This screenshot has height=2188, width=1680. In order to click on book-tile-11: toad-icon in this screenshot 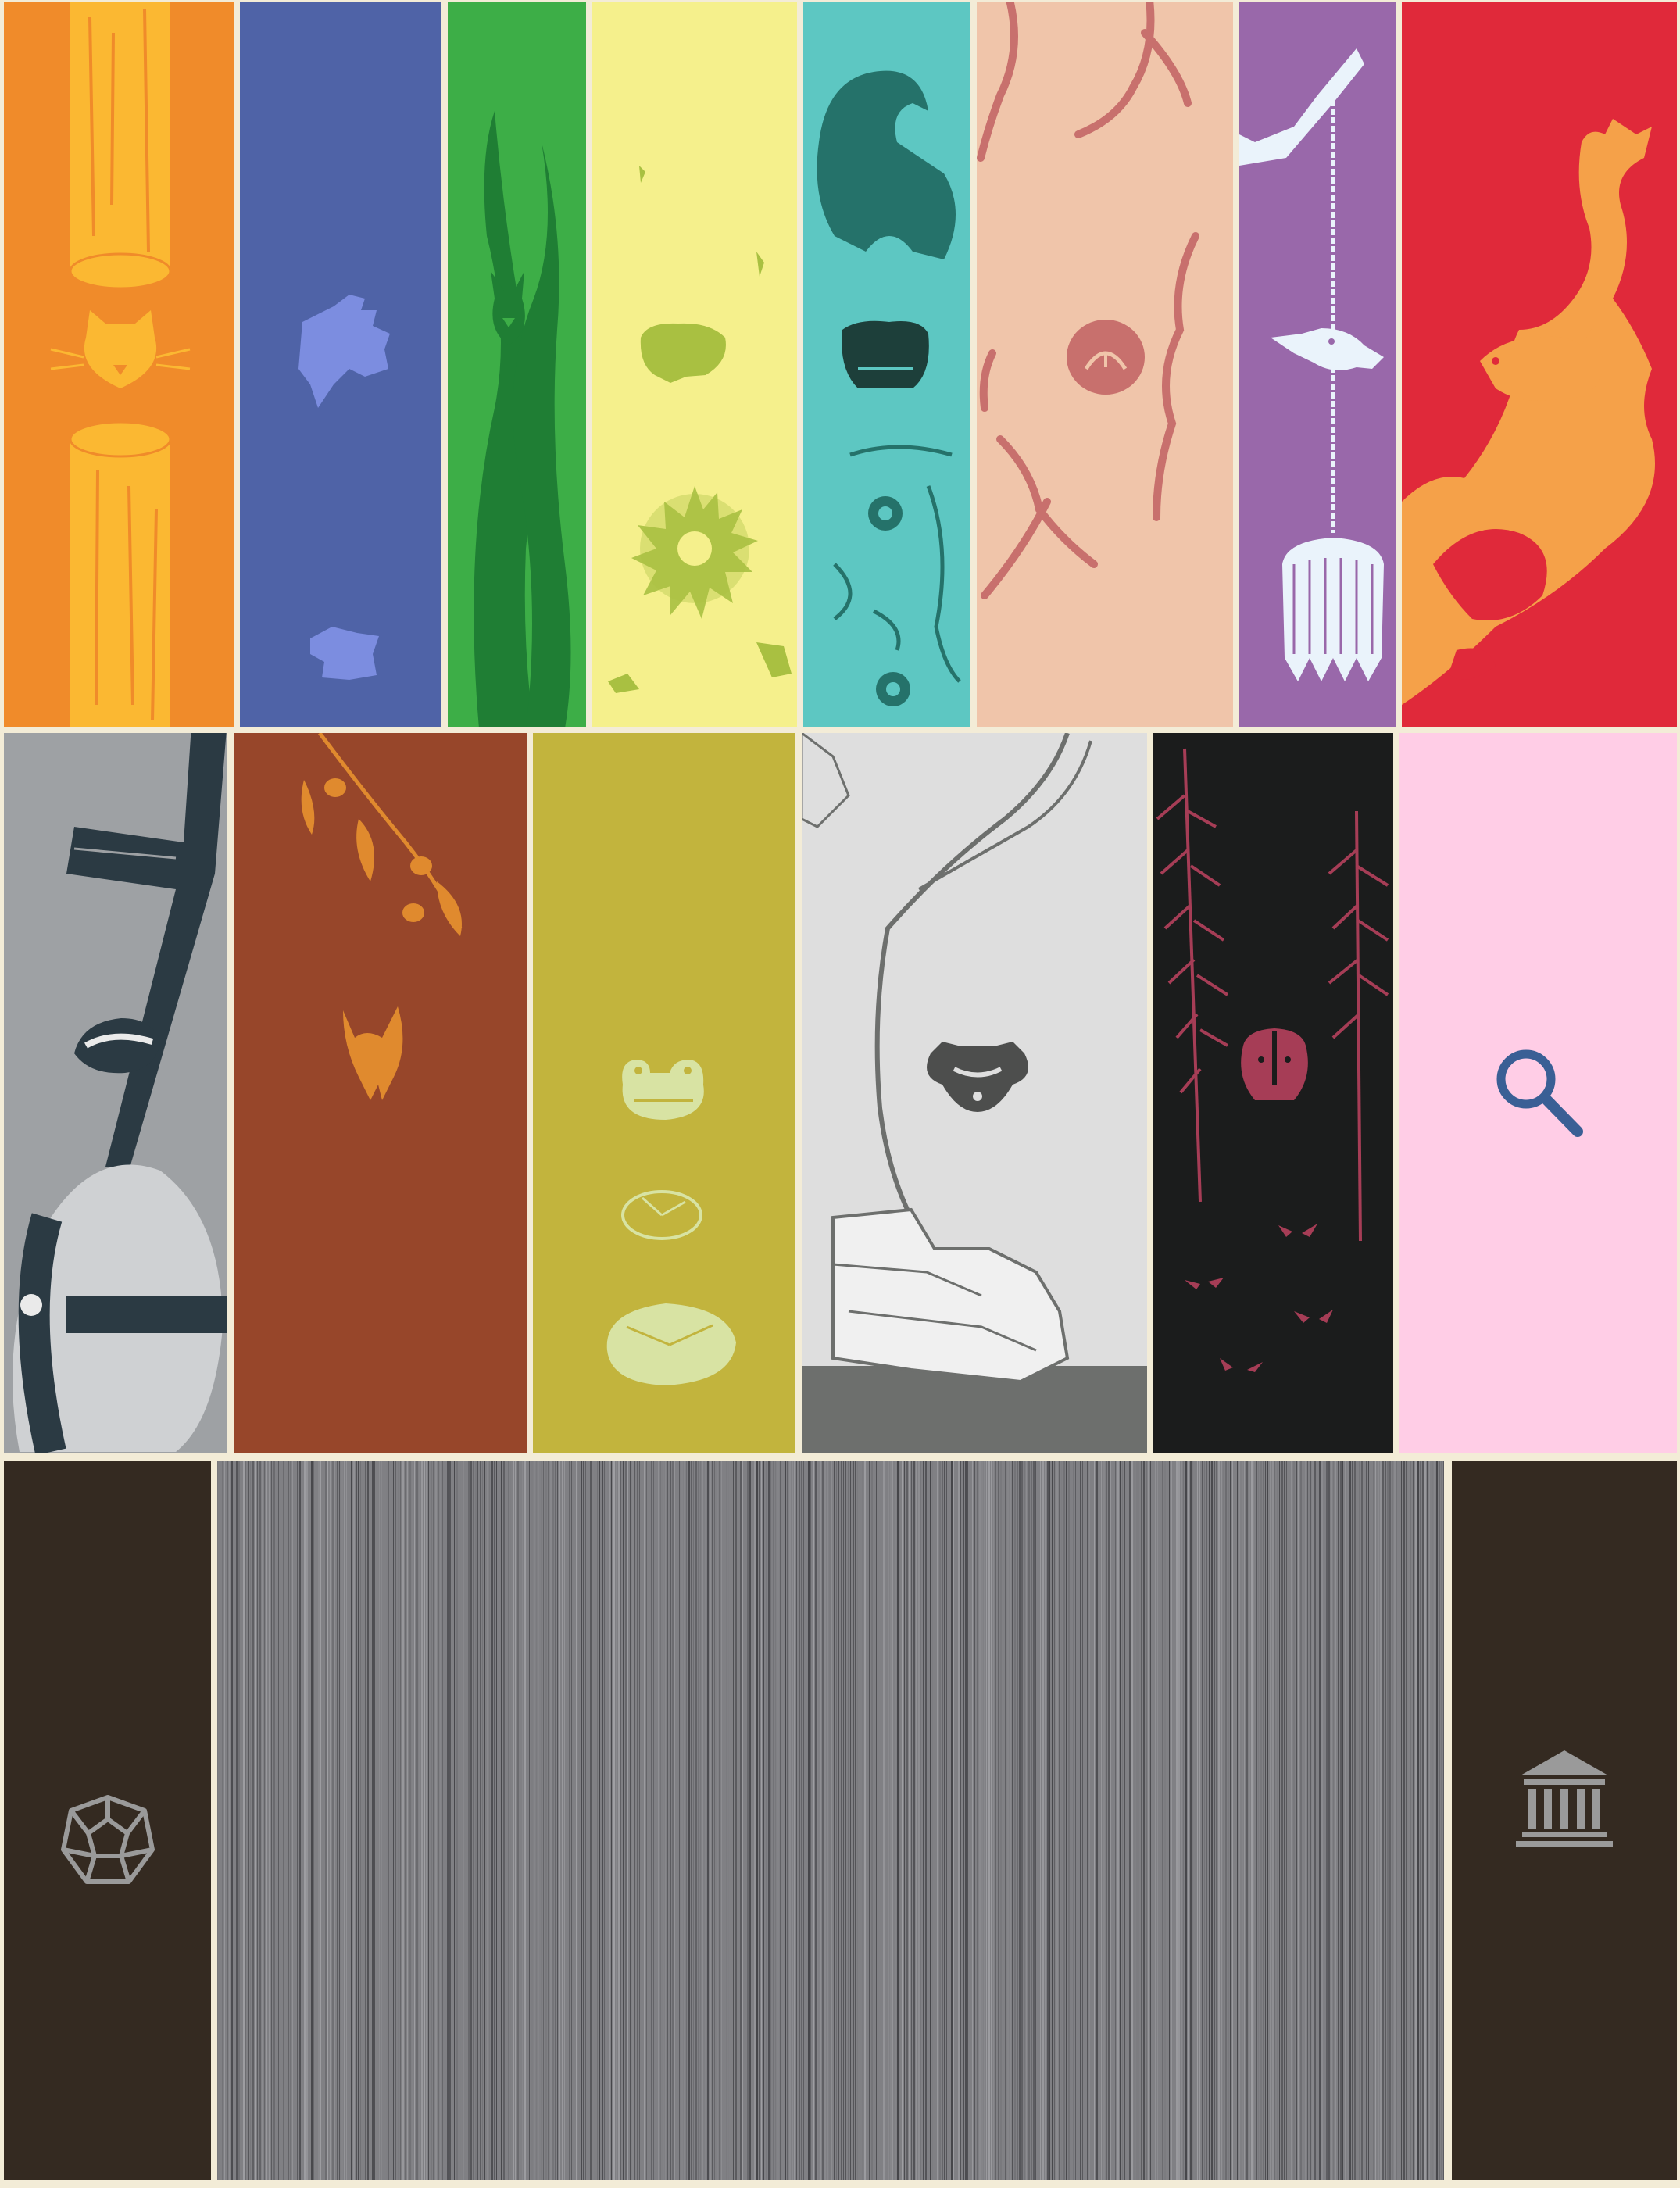, I will do `click(664, 1093)`.